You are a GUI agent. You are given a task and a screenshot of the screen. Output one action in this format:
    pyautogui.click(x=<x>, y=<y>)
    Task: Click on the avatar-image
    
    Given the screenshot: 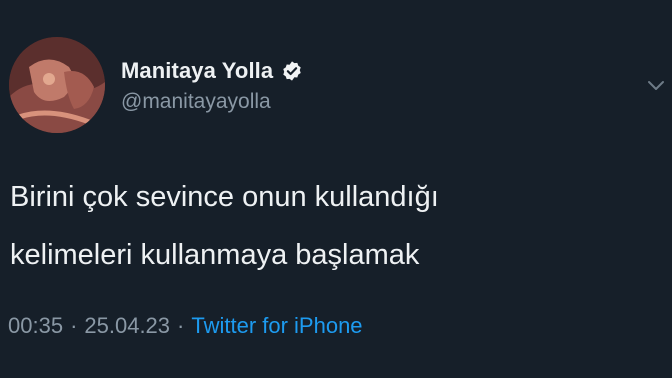 What is the action you would take?
    pyautogui.click(x=57, y=85)
    